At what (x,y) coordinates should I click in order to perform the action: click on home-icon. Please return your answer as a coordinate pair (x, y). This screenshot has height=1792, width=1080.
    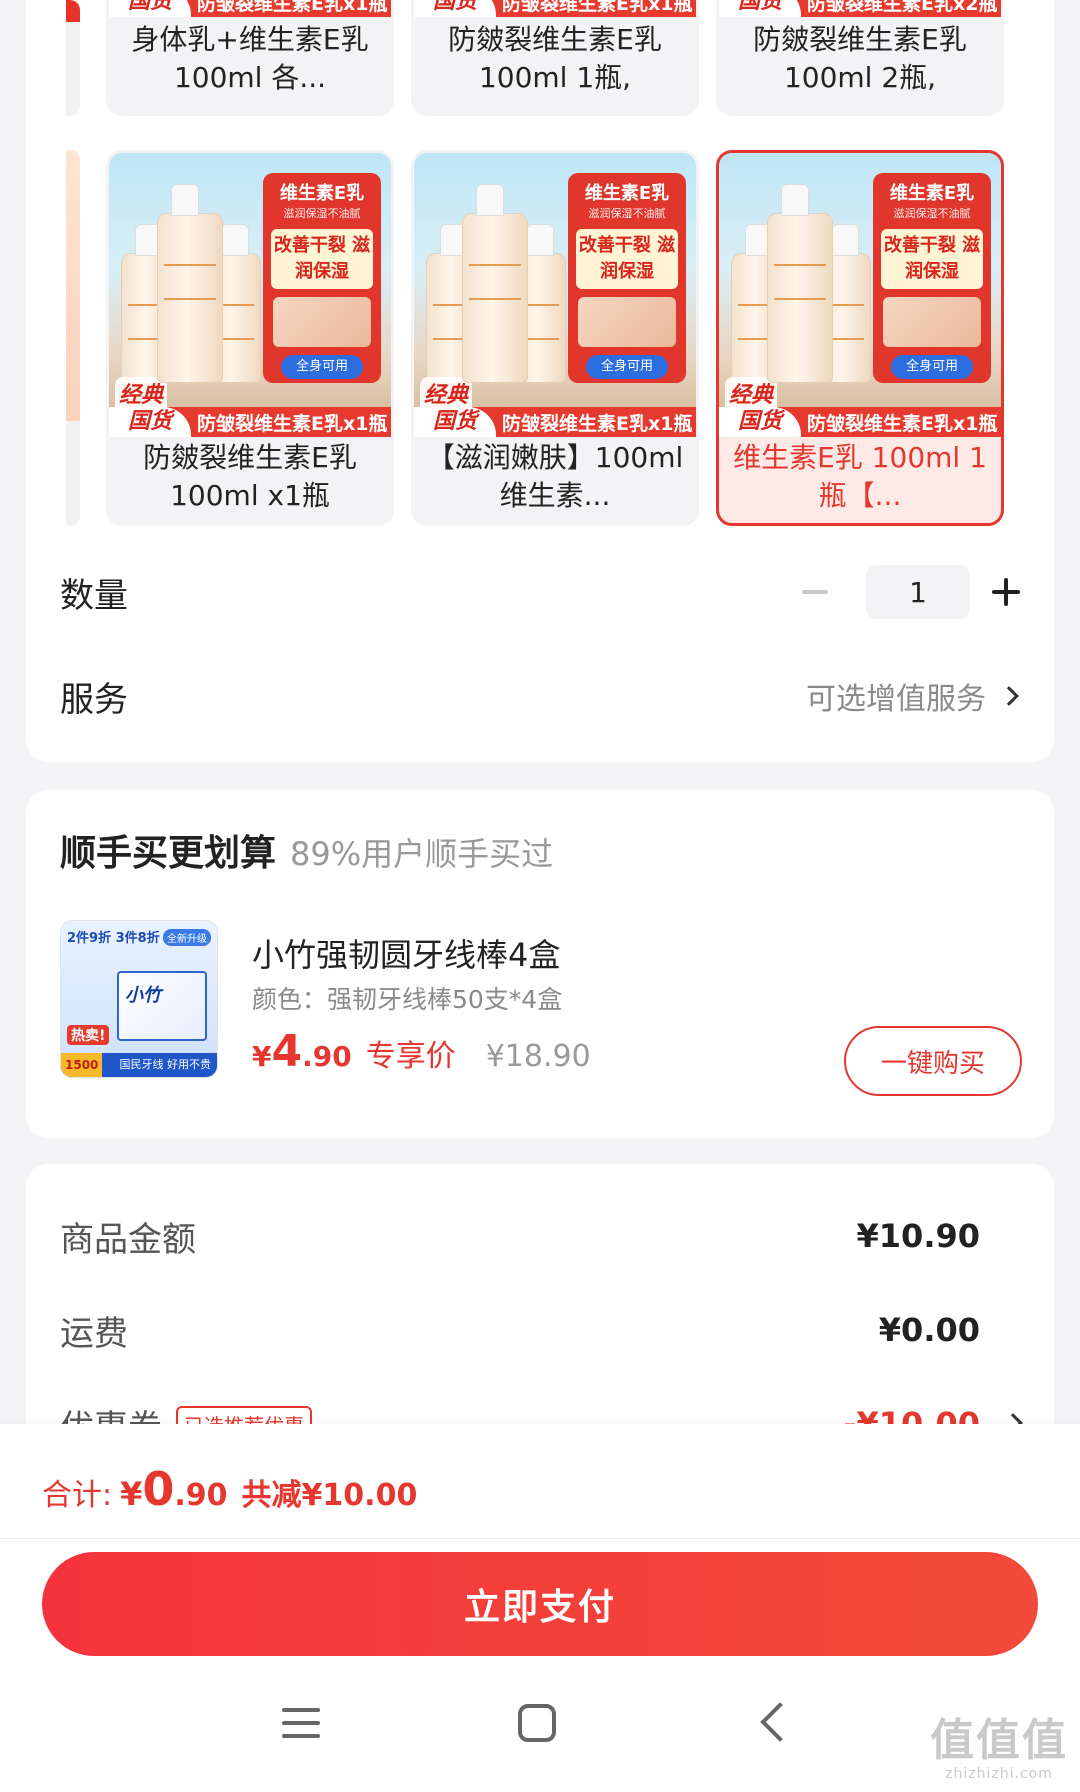
    Looking at the image, I should click on (537, 1723).